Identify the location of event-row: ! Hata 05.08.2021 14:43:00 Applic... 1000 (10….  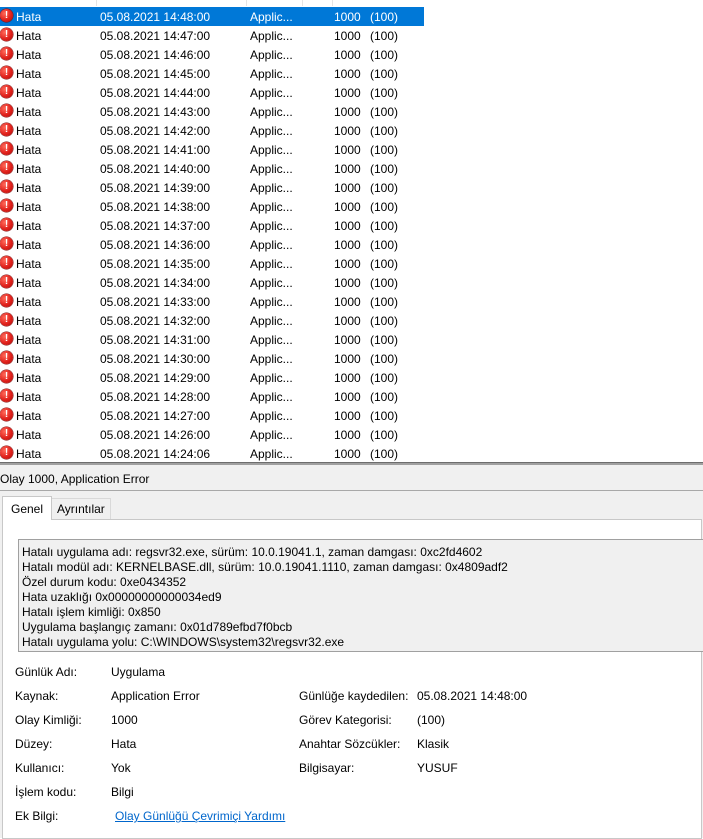
(351, 111).